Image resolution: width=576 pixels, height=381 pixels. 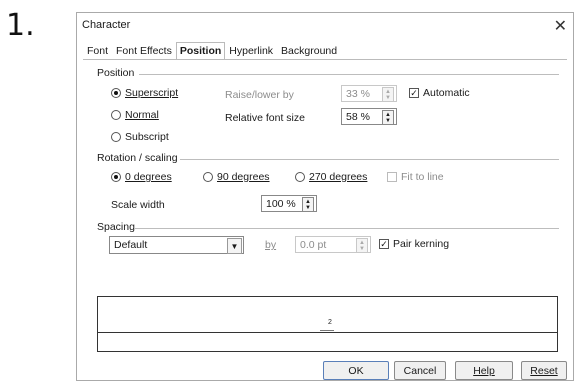 What do you see at coordinates (349, 74) in the screenshot?
I see `position-group-line` at bounding box center [349, 74].